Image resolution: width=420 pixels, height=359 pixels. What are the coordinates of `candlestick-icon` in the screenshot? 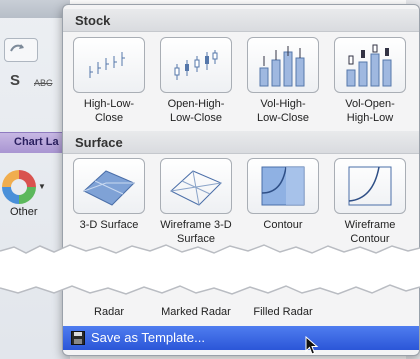 It's located at (196, 65).